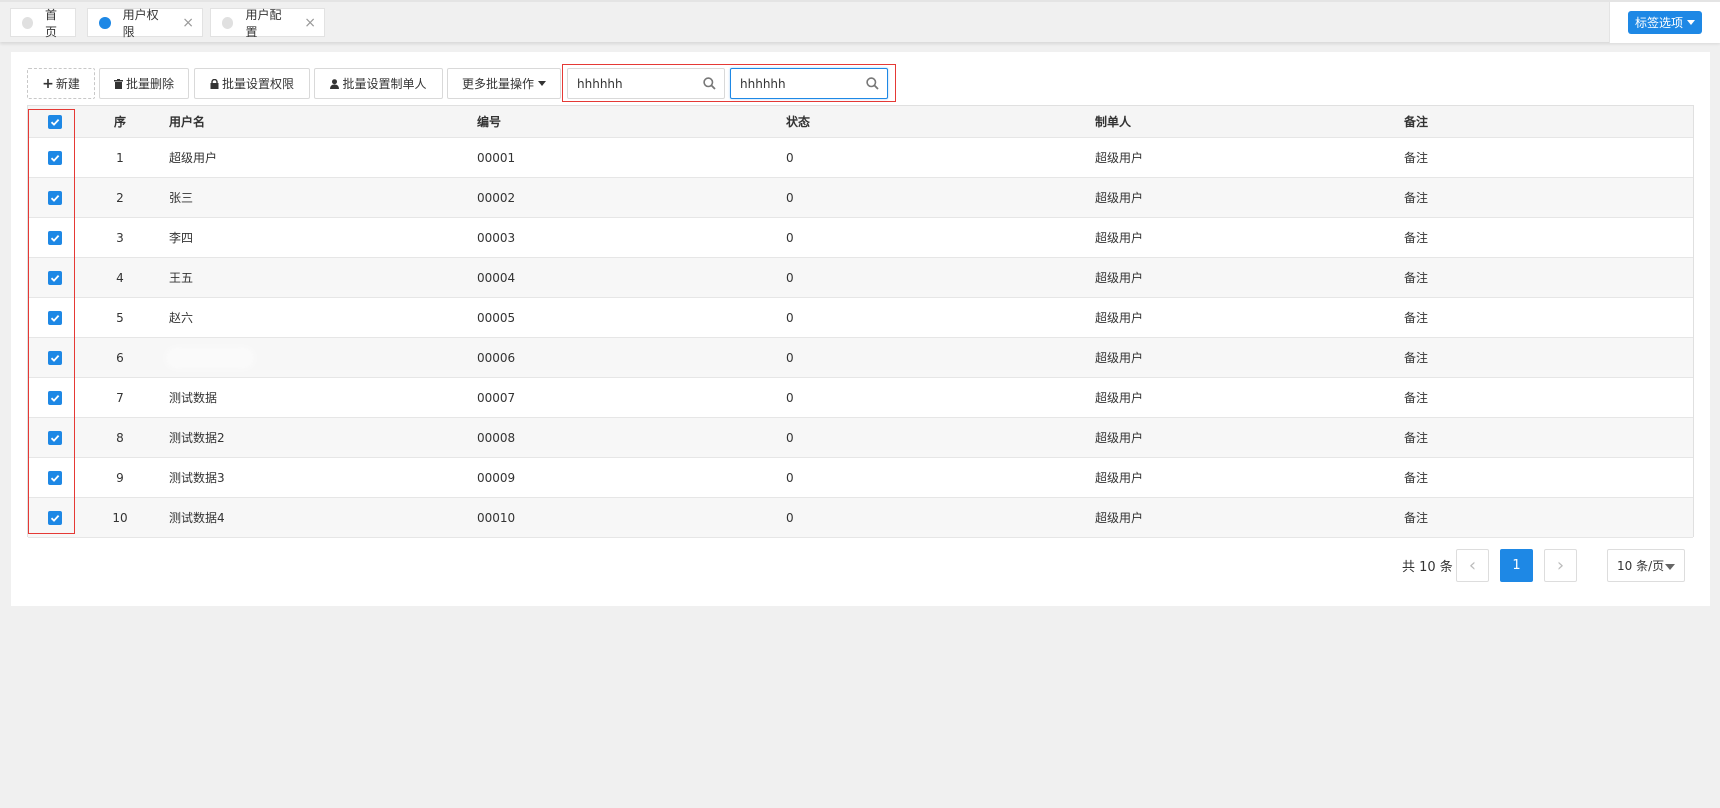 The image size is (1720, 808). I want to click on cell-index: 9, so click(120, 477).